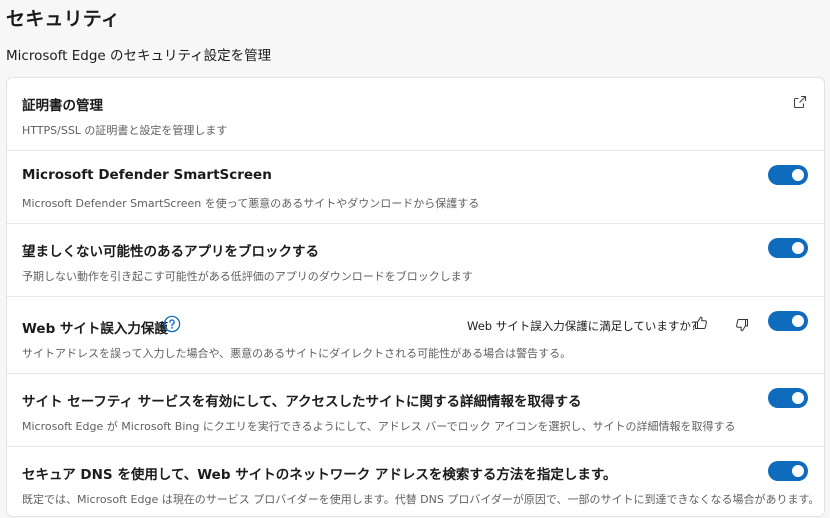 The height and width of the screenshot is (518, 830). Describe the element at coordinates (147, 175) in the screenshot. I see `setting-title: Microsoft Defender SmartScreen` at that location.